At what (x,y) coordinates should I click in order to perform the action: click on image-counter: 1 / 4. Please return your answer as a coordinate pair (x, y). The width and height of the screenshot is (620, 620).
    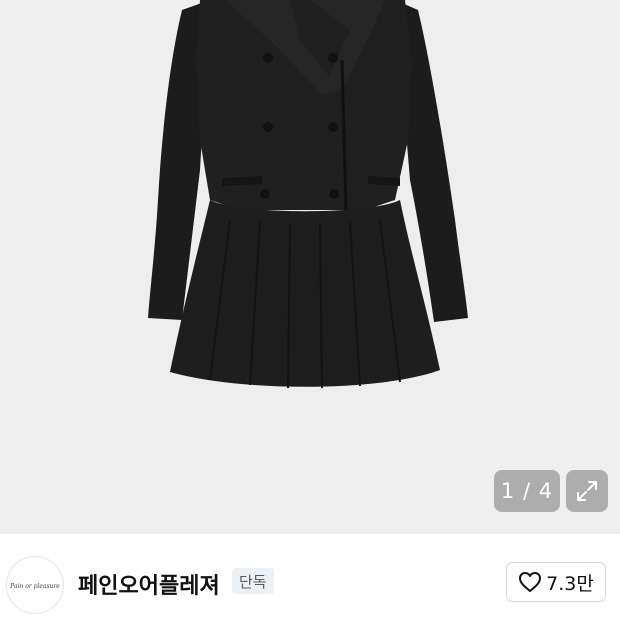
    Looking at the image, I should click on (527, 491).